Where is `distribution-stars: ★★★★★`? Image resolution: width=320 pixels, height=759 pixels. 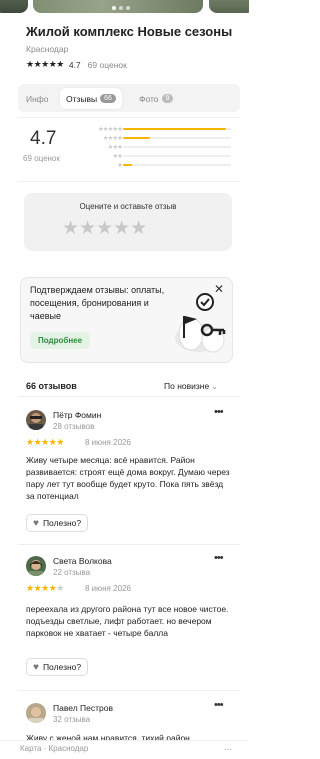
distribution-stars: ★★★★★ is located at coordinates (110, 129).